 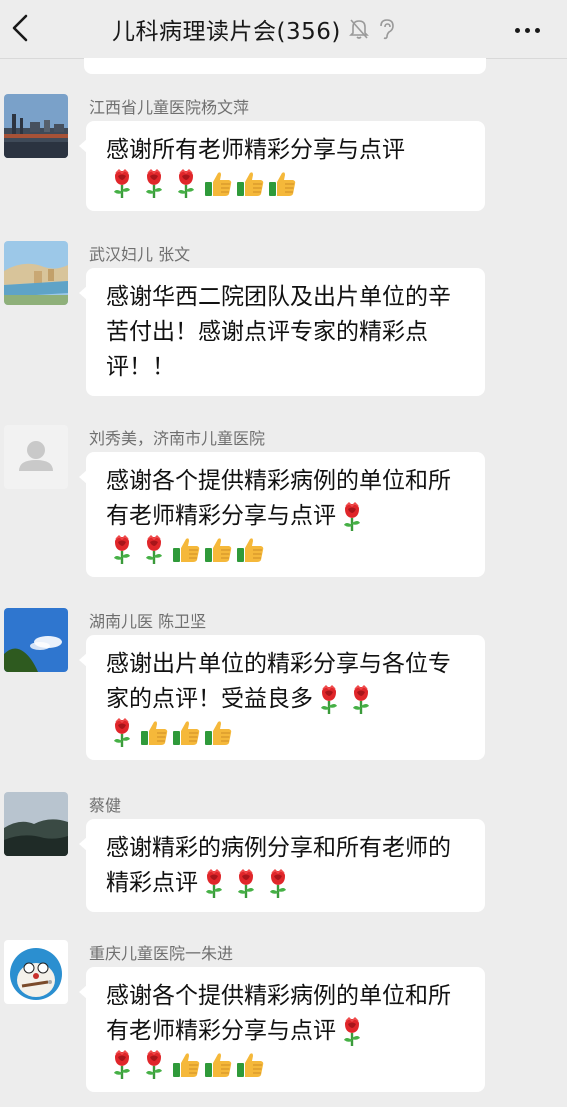 I want to click on avatar-mountains, so click(x=36, y=824).